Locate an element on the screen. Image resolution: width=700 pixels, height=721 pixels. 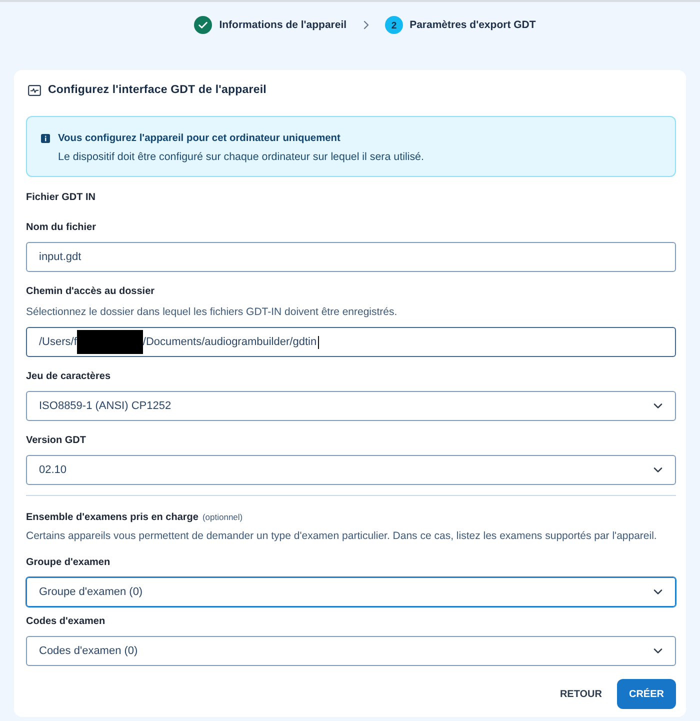
text-cursor is located at coordinates (318, 342).